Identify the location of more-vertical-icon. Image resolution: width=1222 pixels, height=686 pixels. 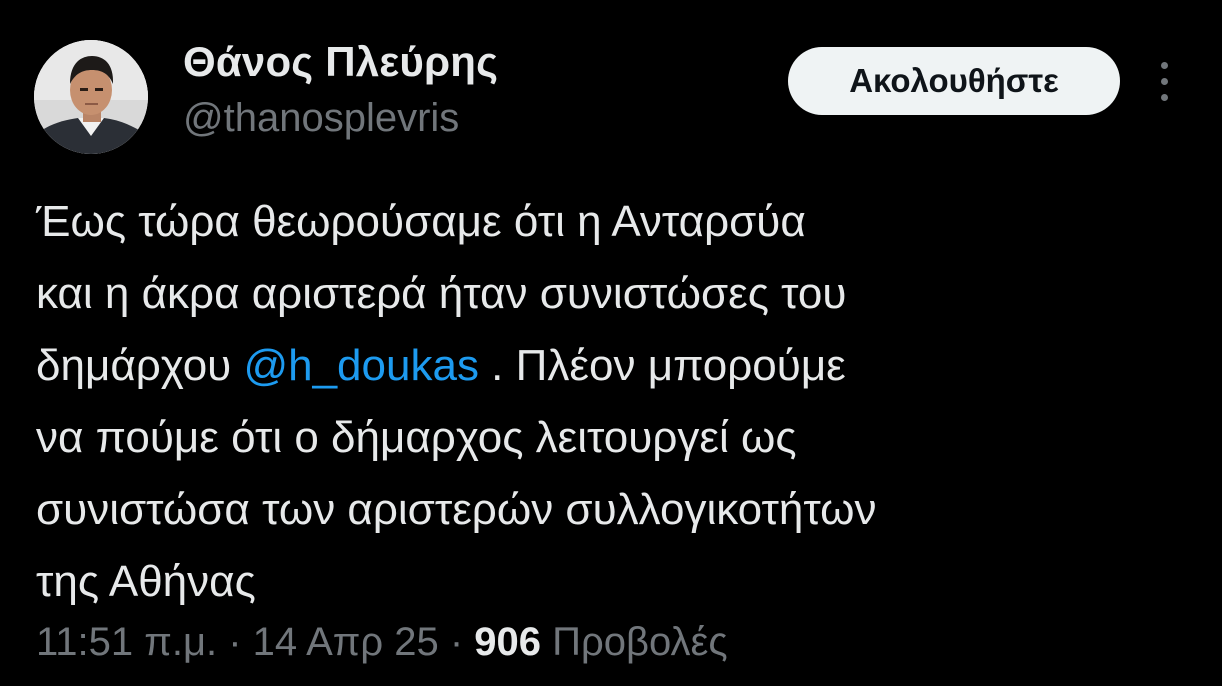
(1165, 82).